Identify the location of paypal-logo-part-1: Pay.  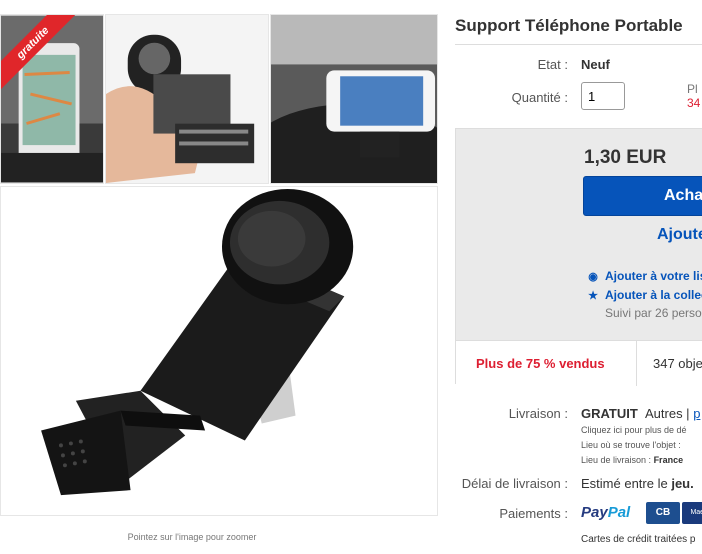
(594, 512).